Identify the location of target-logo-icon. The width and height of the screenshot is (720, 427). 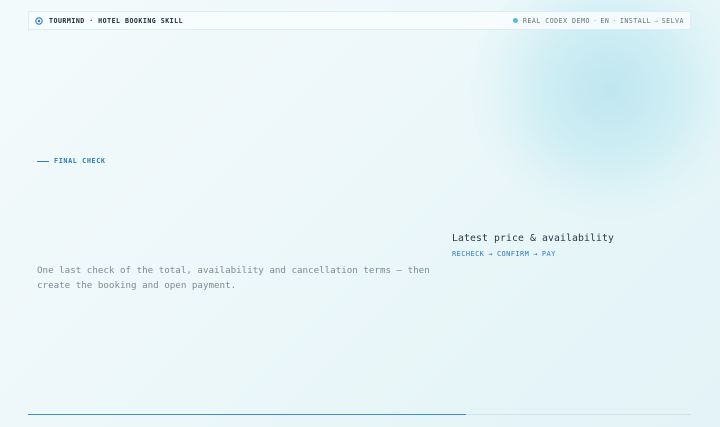
(39, 20).